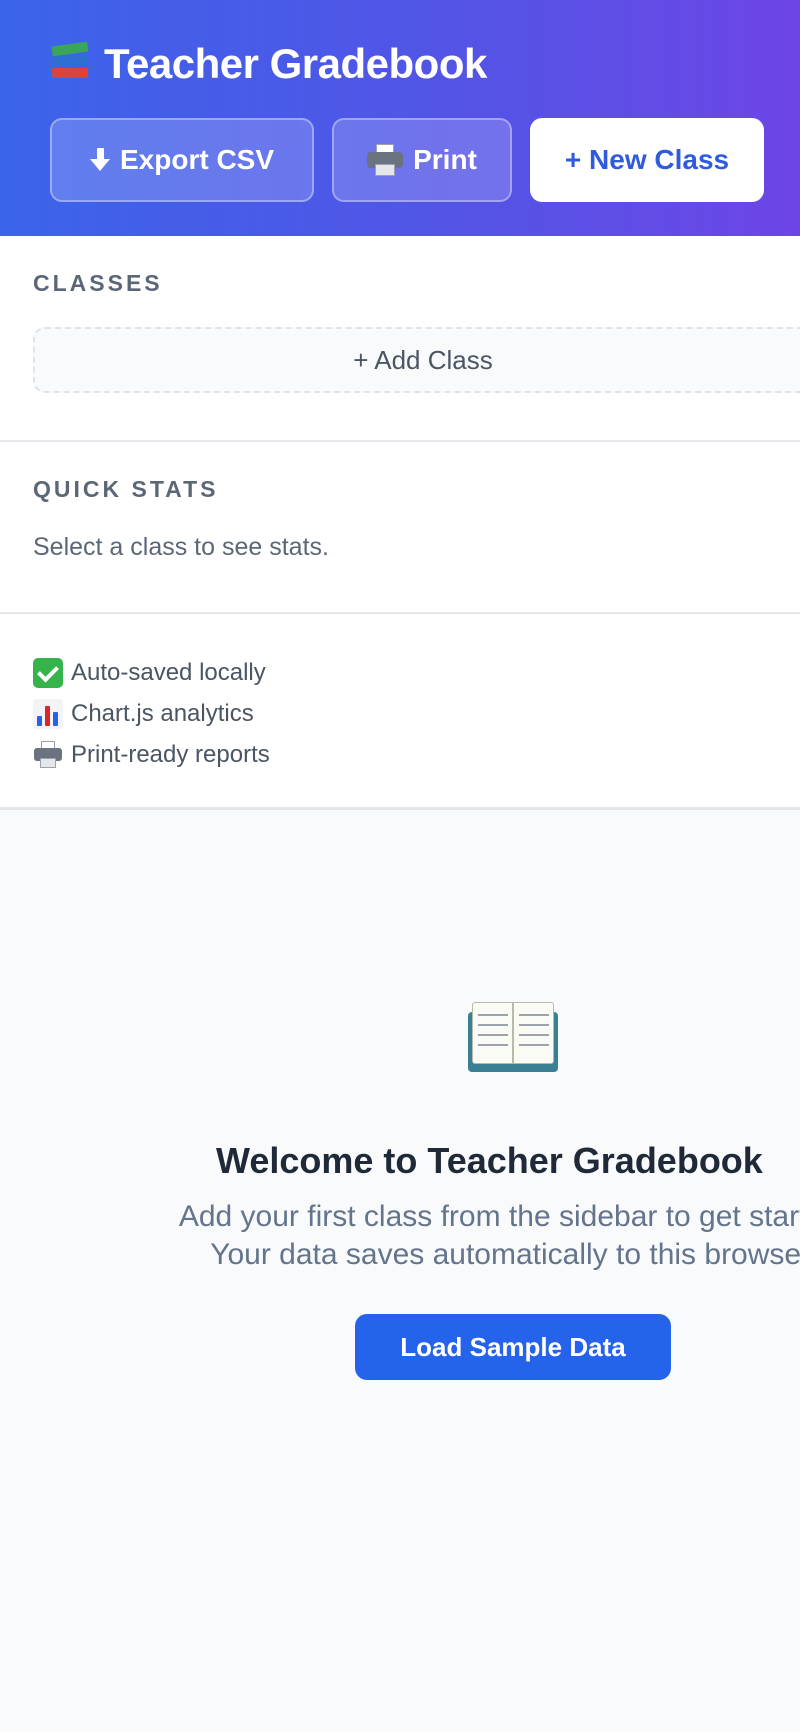 The image size is (800, 1732). I want to click on open-book-icon, so click(513, 1037).